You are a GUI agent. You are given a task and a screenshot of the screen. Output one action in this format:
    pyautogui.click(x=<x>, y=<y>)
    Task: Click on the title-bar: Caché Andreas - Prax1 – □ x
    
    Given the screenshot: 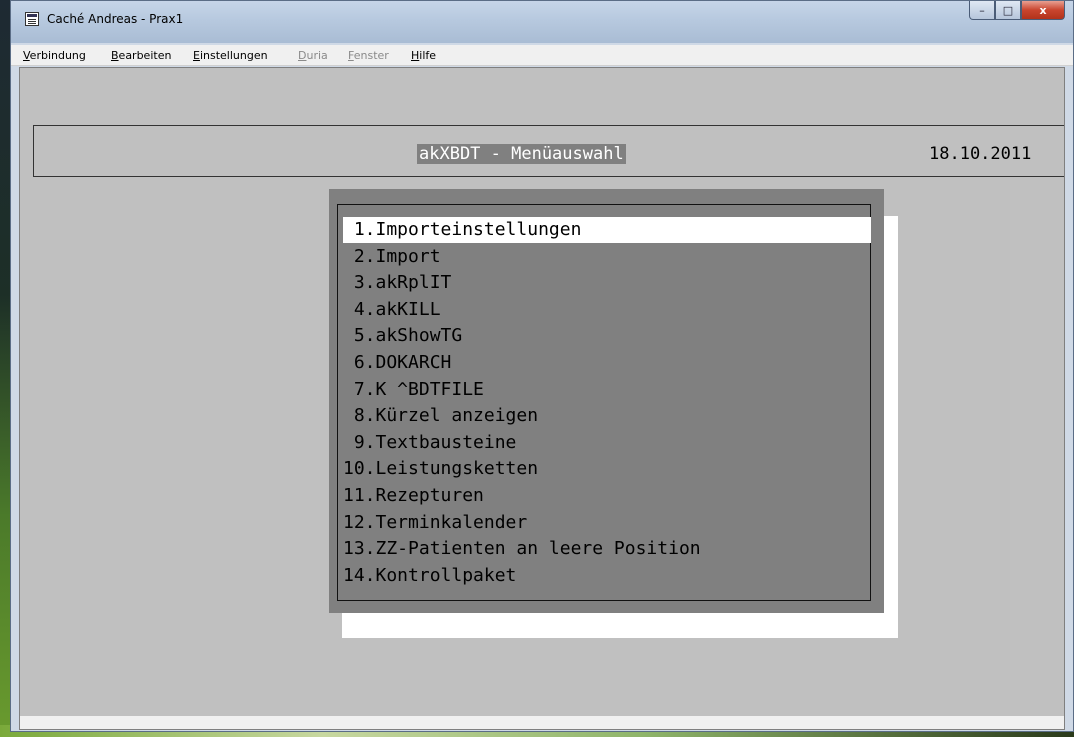 What is the action you would take?
    pyautogui.click(x=542, y=22)
    